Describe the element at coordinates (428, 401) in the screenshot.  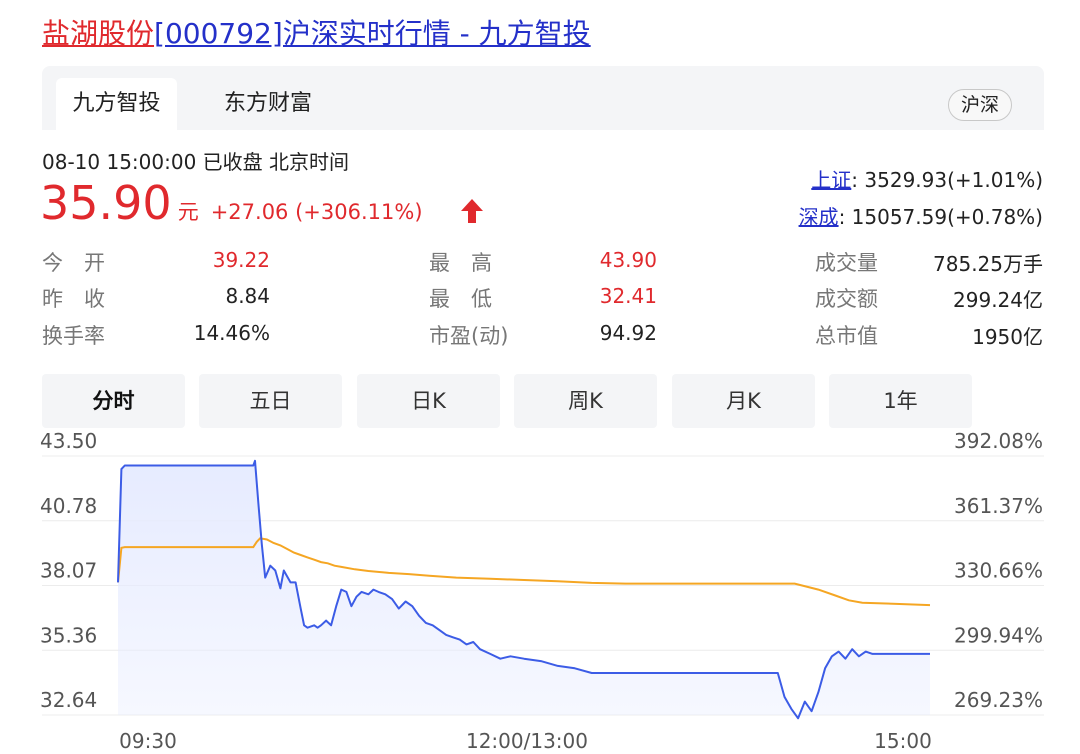
I see `period-daily-k-button: 日K` at that location.